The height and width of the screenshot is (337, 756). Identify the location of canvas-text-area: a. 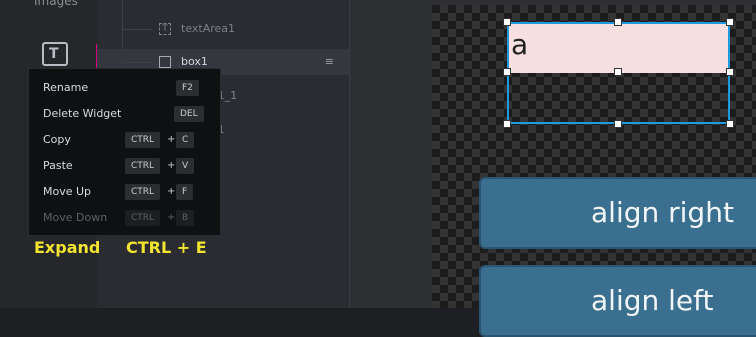
(618, 48).